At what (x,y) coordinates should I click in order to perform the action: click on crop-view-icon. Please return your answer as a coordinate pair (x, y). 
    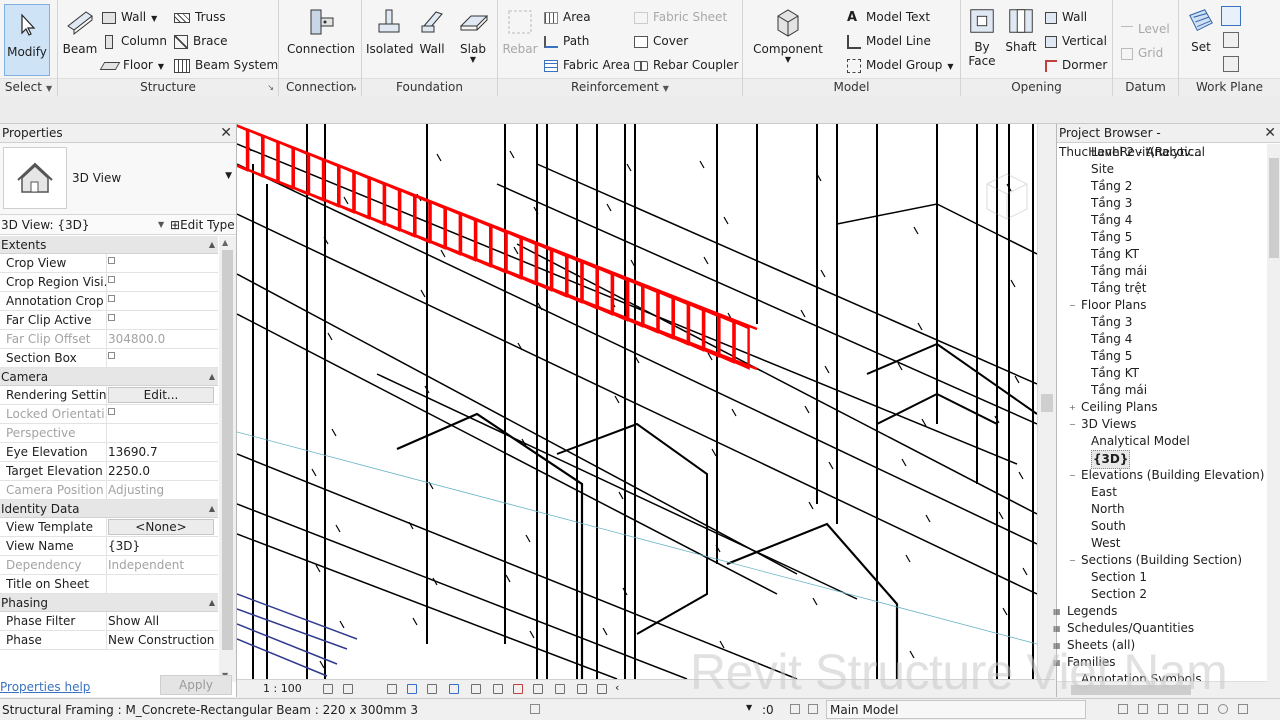
    Looking at the image, I should click on (454, 689).